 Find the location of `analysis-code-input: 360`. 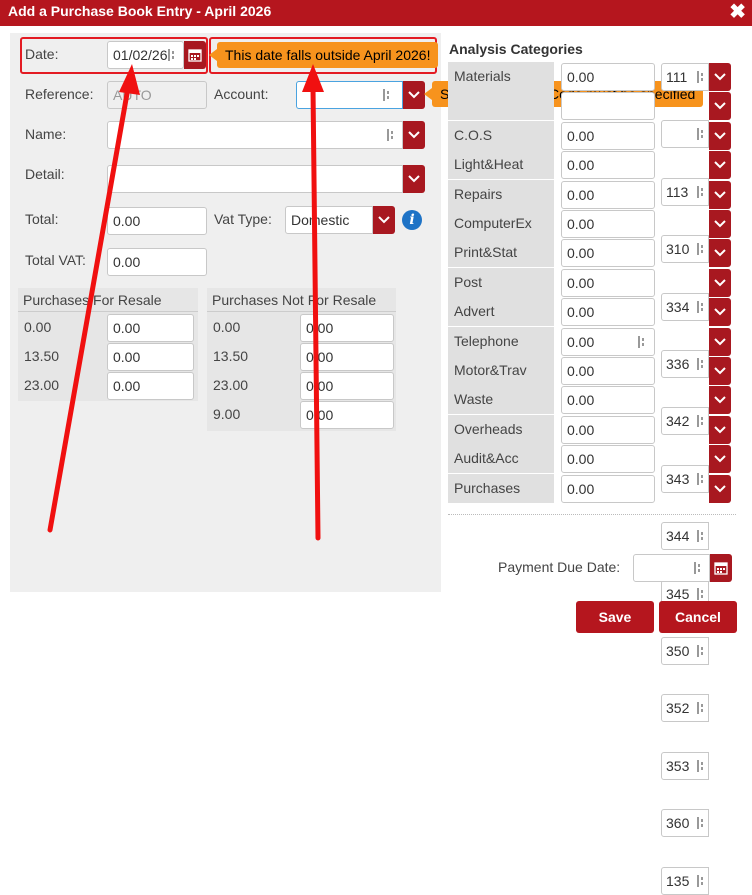

analysis-code-input: 360 is located at coordinates (685, 823).